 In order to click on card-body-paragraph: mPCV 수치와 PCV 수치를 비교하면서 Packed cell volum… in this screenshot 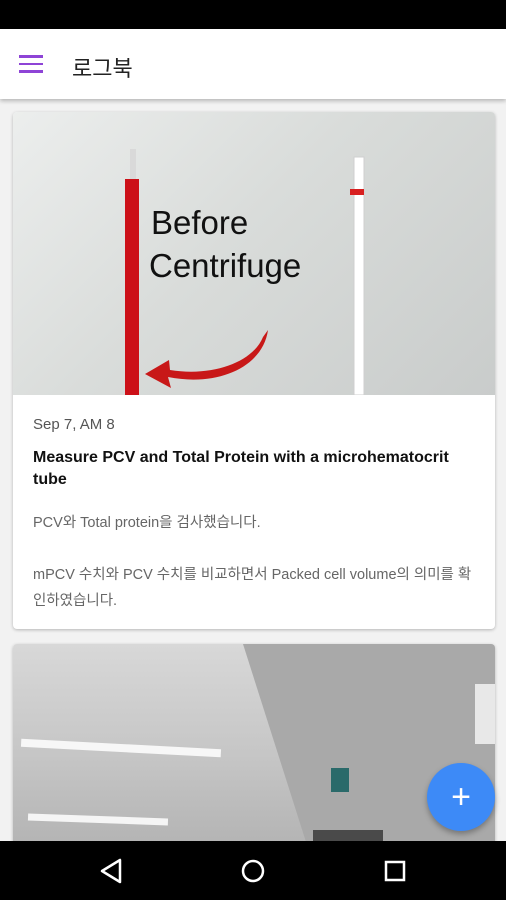, I will do `click(252, 588)`.